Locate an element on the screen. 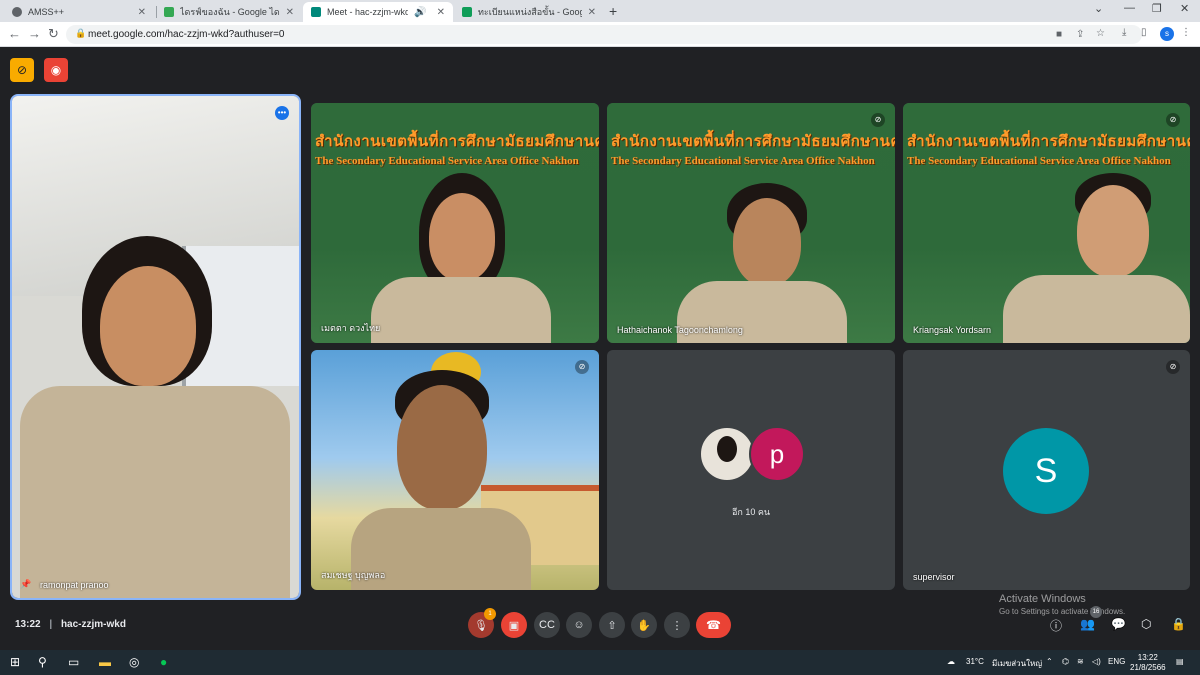 This screenshot has width=1200, height=675. search-icon: ⚲ is located at coordinates (42, 662).